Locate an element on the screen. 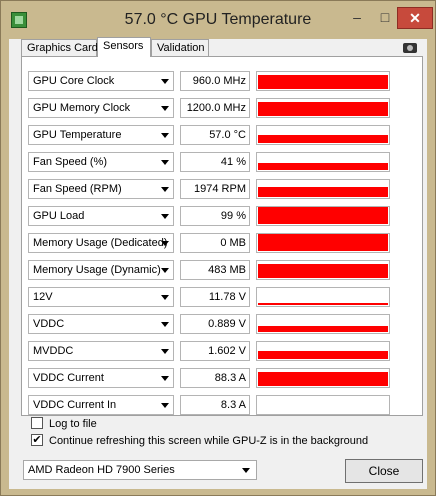 The width and height of the screenshot is (436, 496). sensor-name-dropdown: Memory Usage (Dynamic) is located at coordinates (101, 270).